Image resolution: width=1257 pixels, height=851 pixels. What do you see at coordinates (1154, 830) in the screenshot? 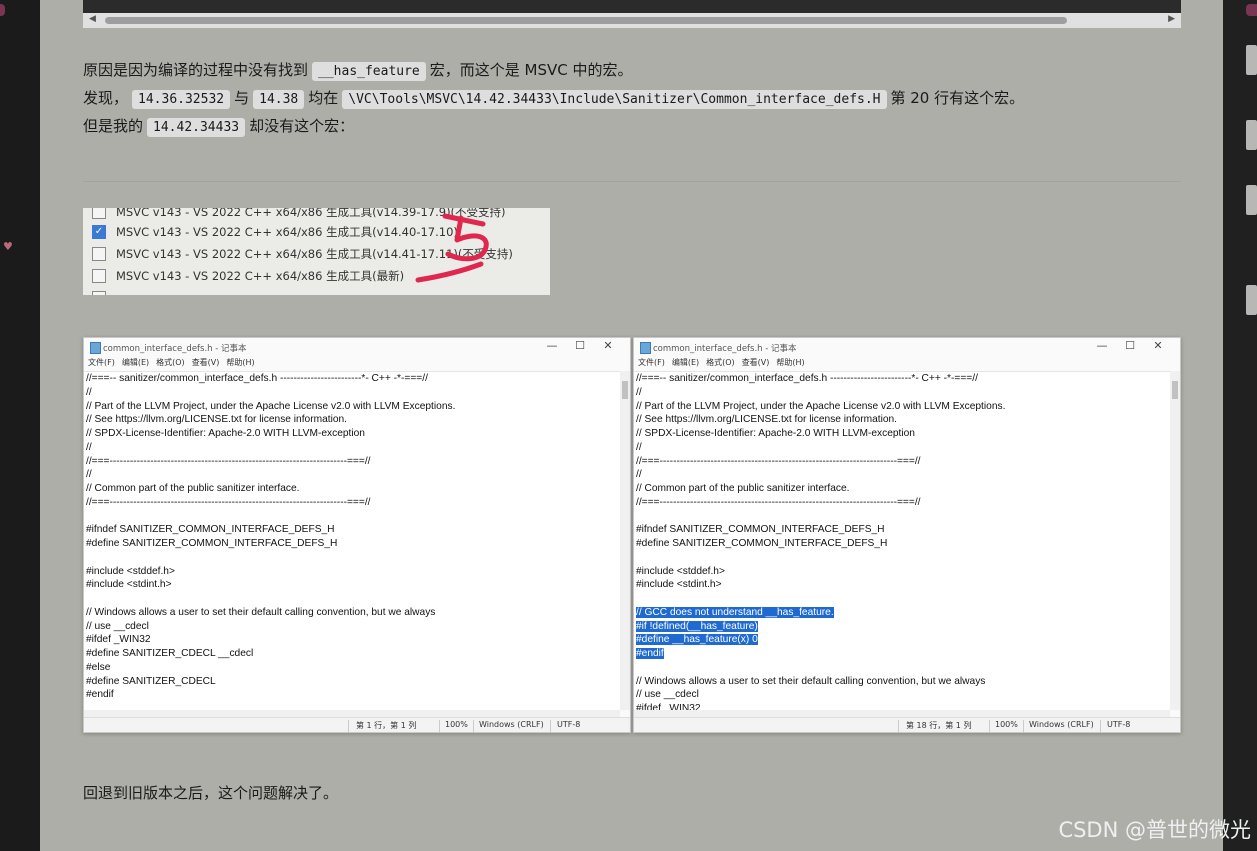
I see `watermark: CSDN @普世的微光` at bounding box center [1154, 830].